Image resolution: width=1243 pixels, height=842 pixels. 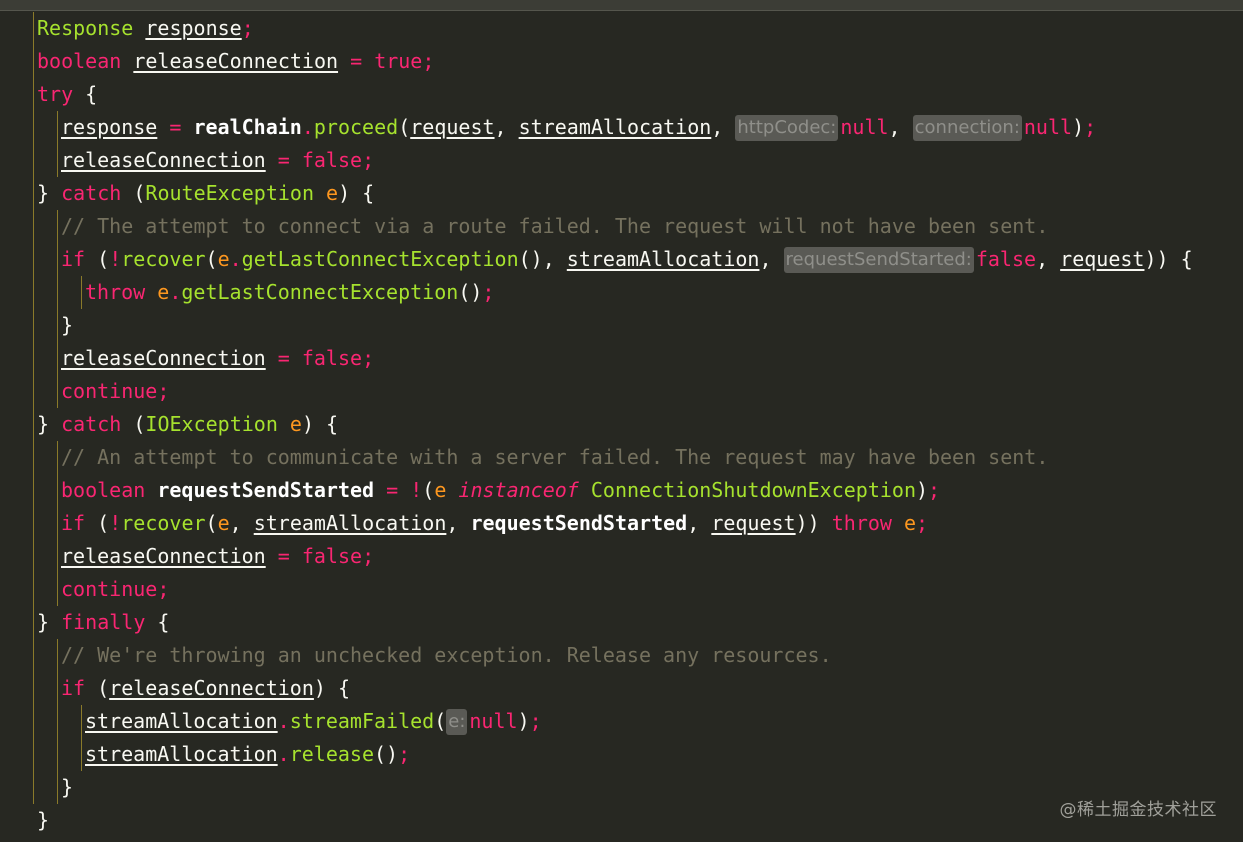 What do you see at coordinates (621, 61) in the screenshot?
I see `code-line: boolean releaseConnection = true;` at bounding box center [621, 61].